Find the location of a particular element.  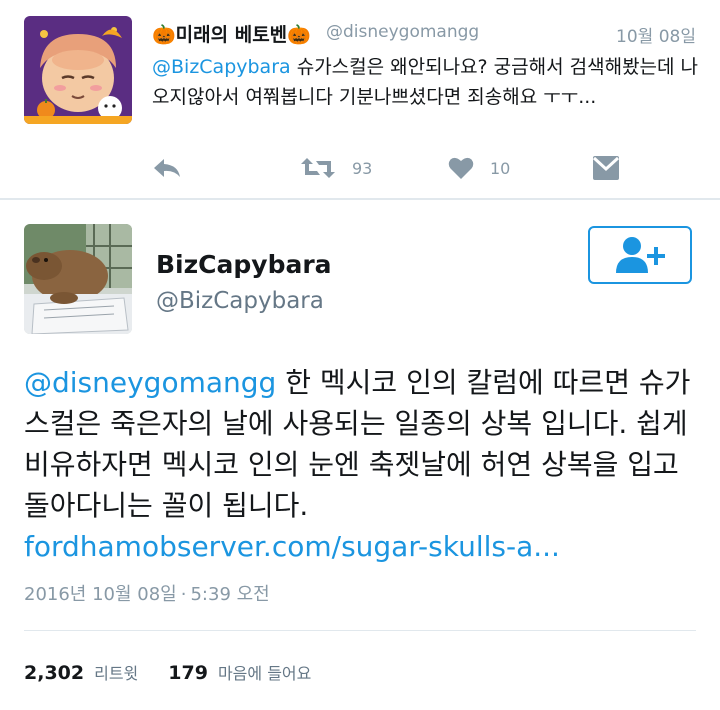

dm-button is located at coordinates (606, 168).